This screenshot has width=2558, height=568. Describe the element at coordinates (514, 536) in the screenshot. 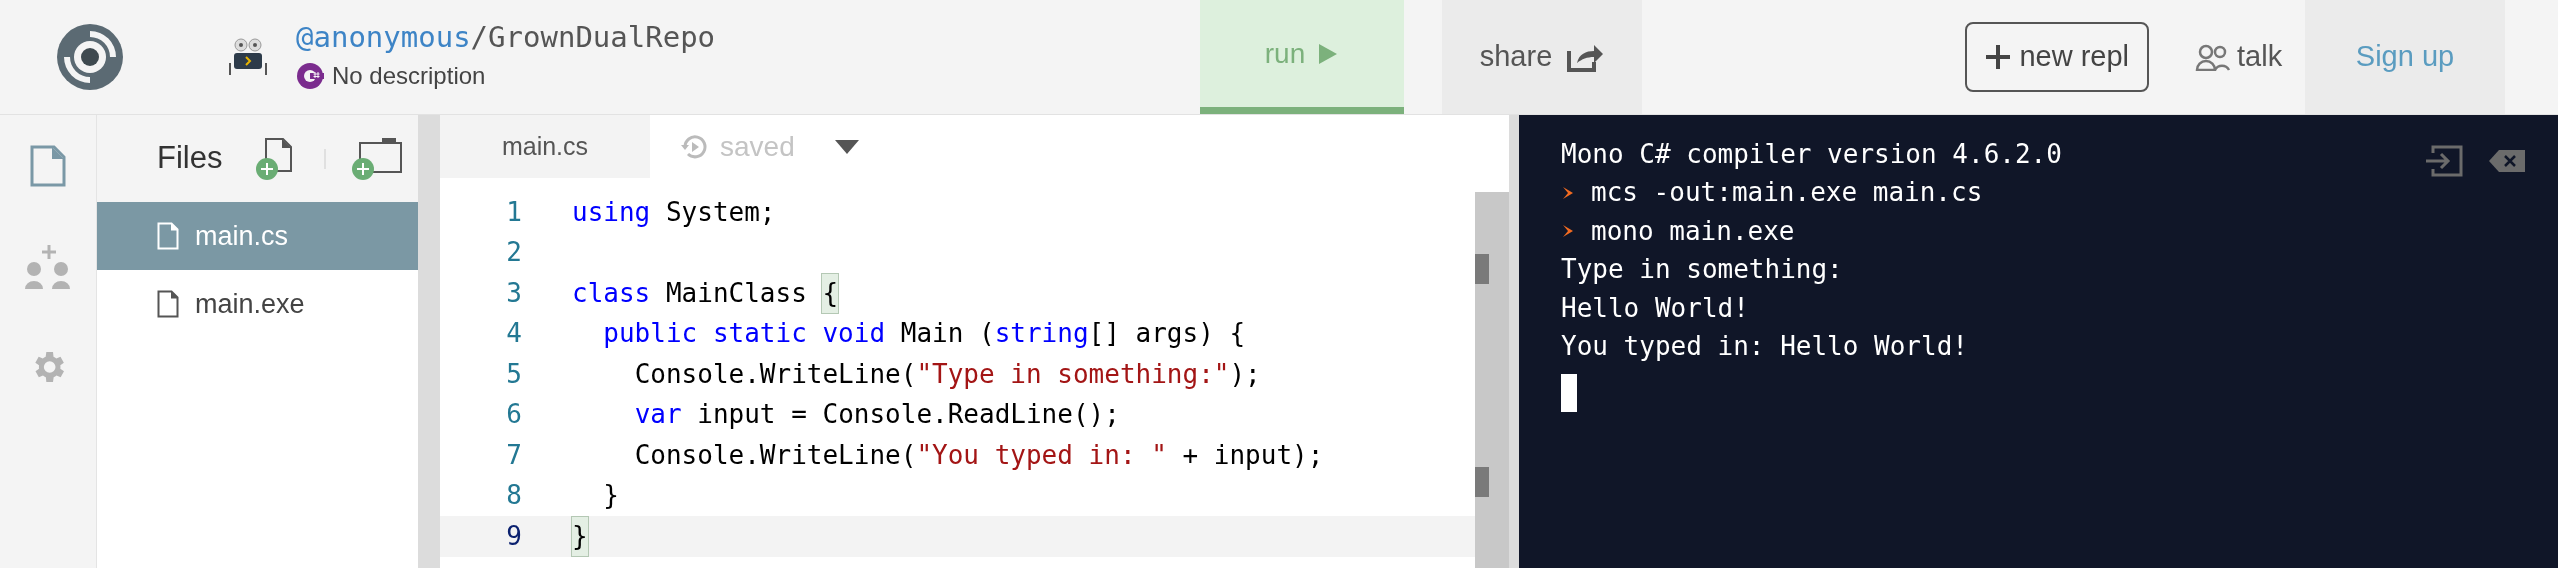

I see `line-number: 9` at that location.